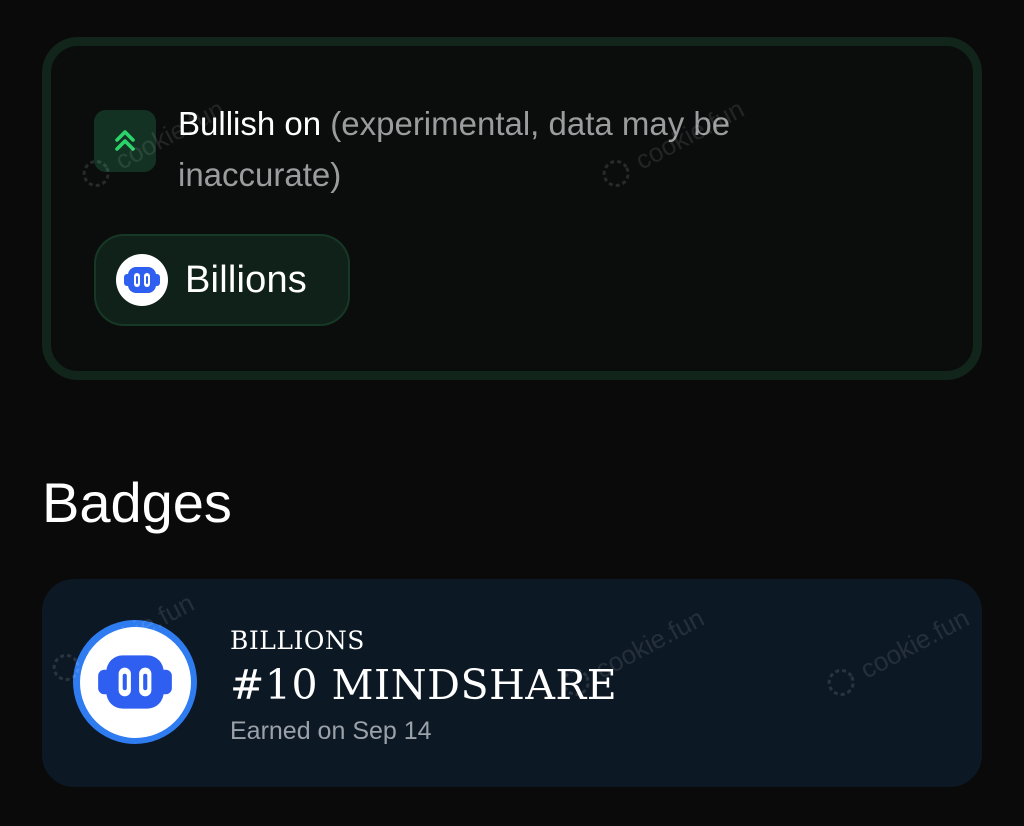 The width and height of the screenshot is (1024, 826). Describe the element at coordinates (250, 123) in the screenshot. I see `bullish-title: Bullish on` at that location.